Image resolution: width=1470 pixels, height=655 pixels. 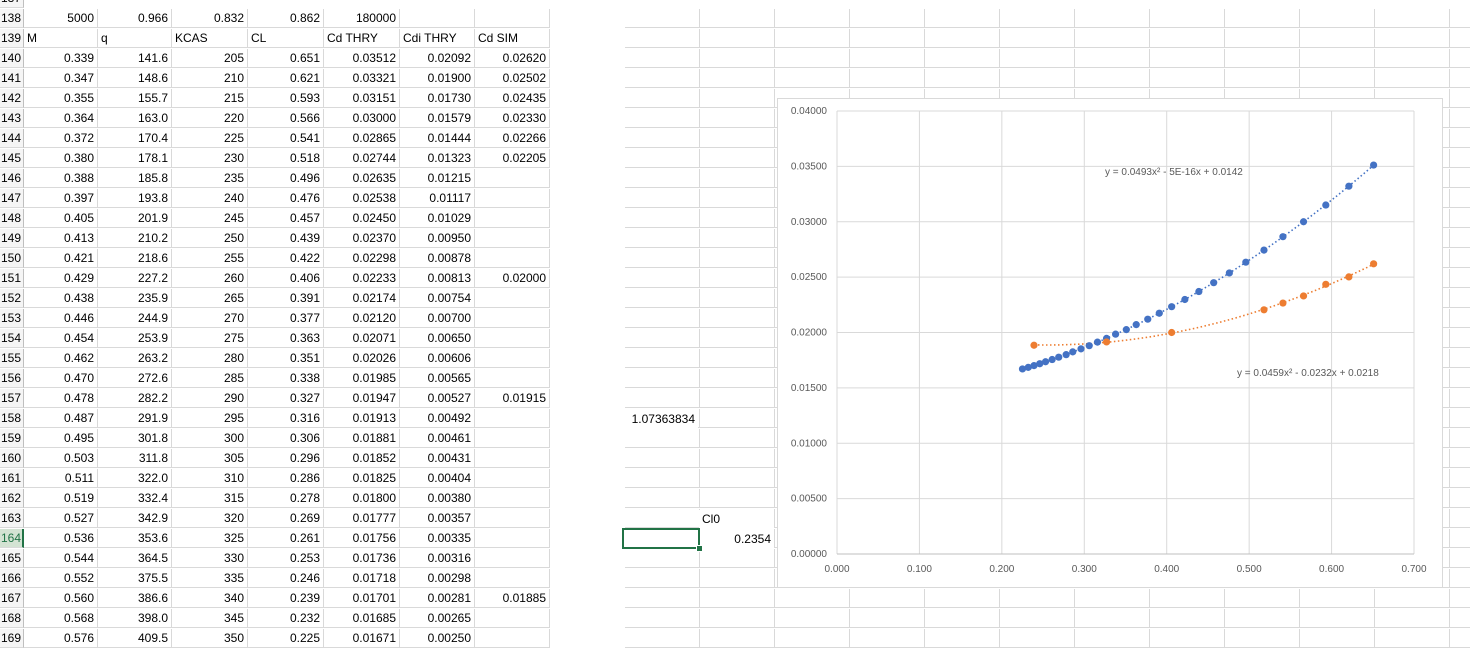 I want to click on sheet-cell: 0.470, so click(x=61, y=378).